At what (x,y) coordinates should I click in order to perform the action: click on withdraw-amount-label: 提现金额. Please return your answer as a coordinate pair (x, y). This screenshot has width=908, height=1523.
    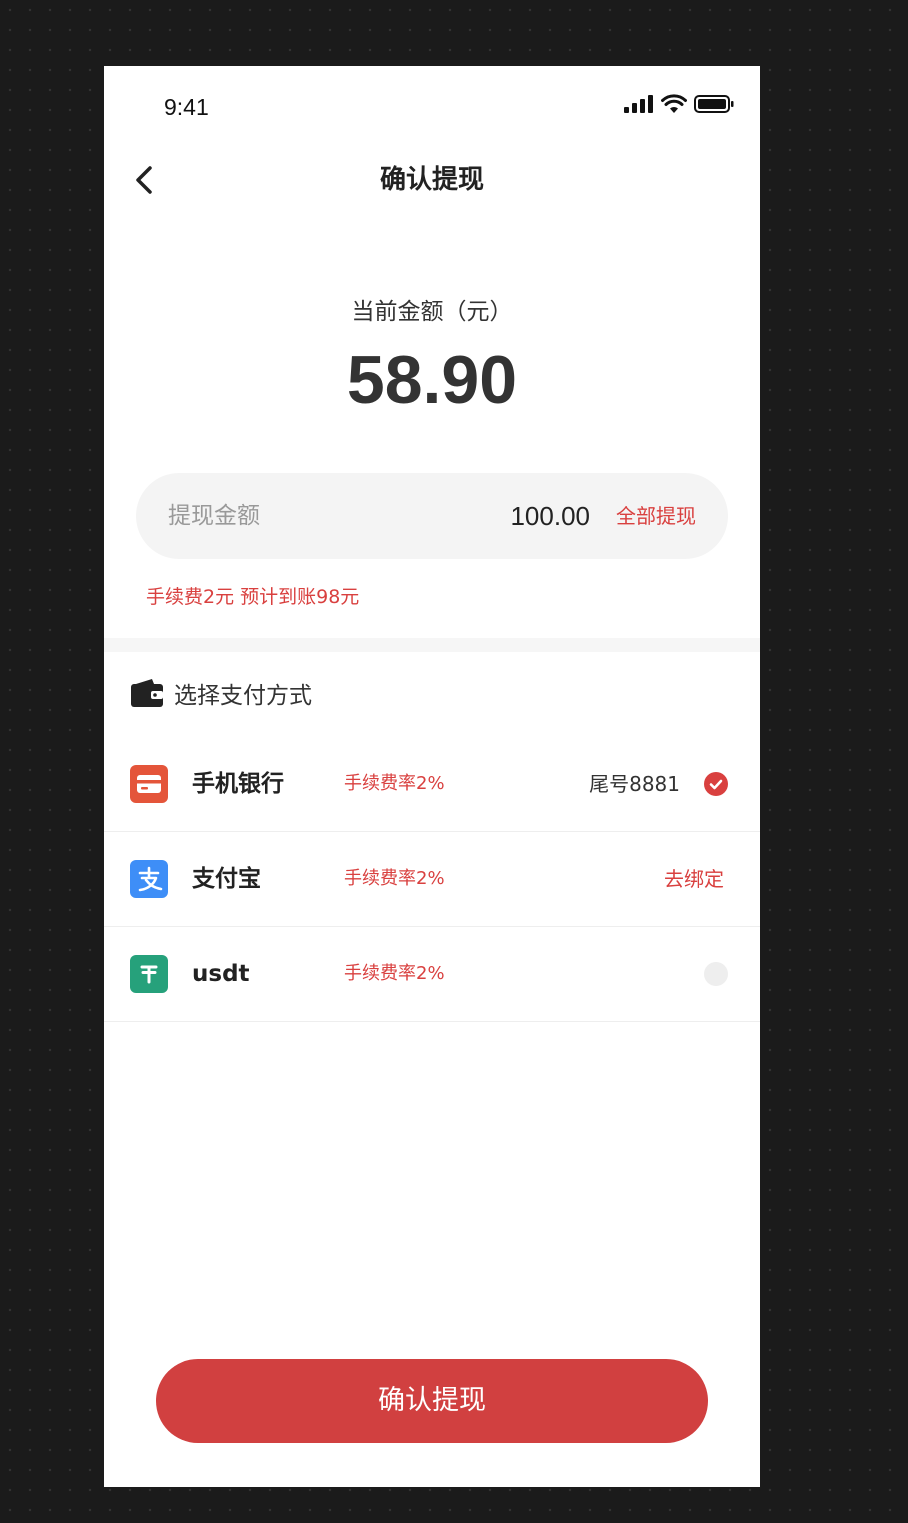
    Looking at the image, I should click on (214, 516).